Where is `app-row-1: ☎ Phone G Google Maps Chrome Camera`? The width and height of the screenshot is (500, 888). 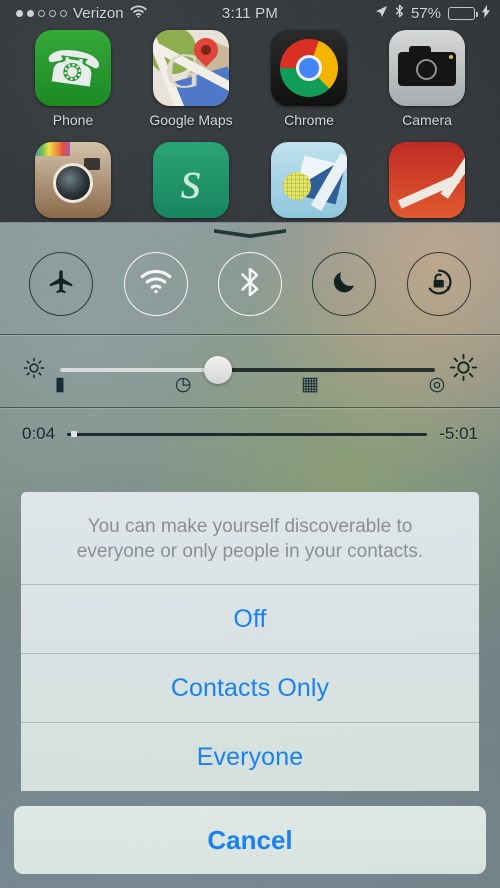
app-row-1: ☎ Phone G Google Maps Chrome Camera is located at coordinates (250, 79).